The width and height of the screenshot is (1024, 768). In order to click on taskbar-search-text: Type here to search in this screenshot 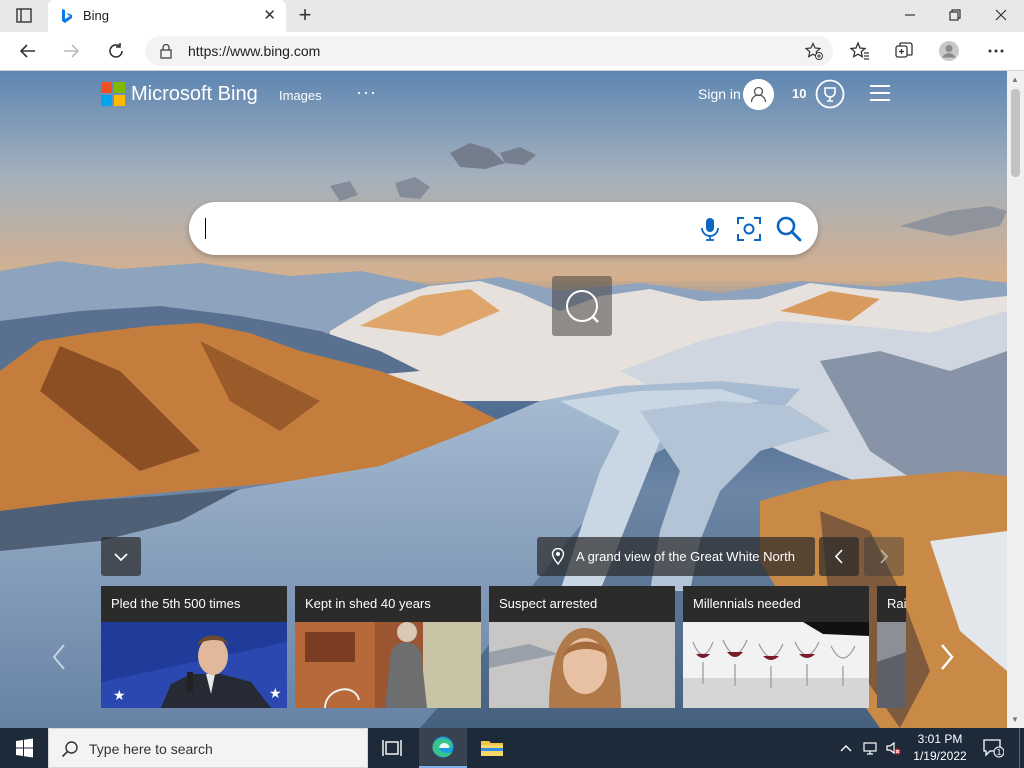, I will do `click(151, 749)`.